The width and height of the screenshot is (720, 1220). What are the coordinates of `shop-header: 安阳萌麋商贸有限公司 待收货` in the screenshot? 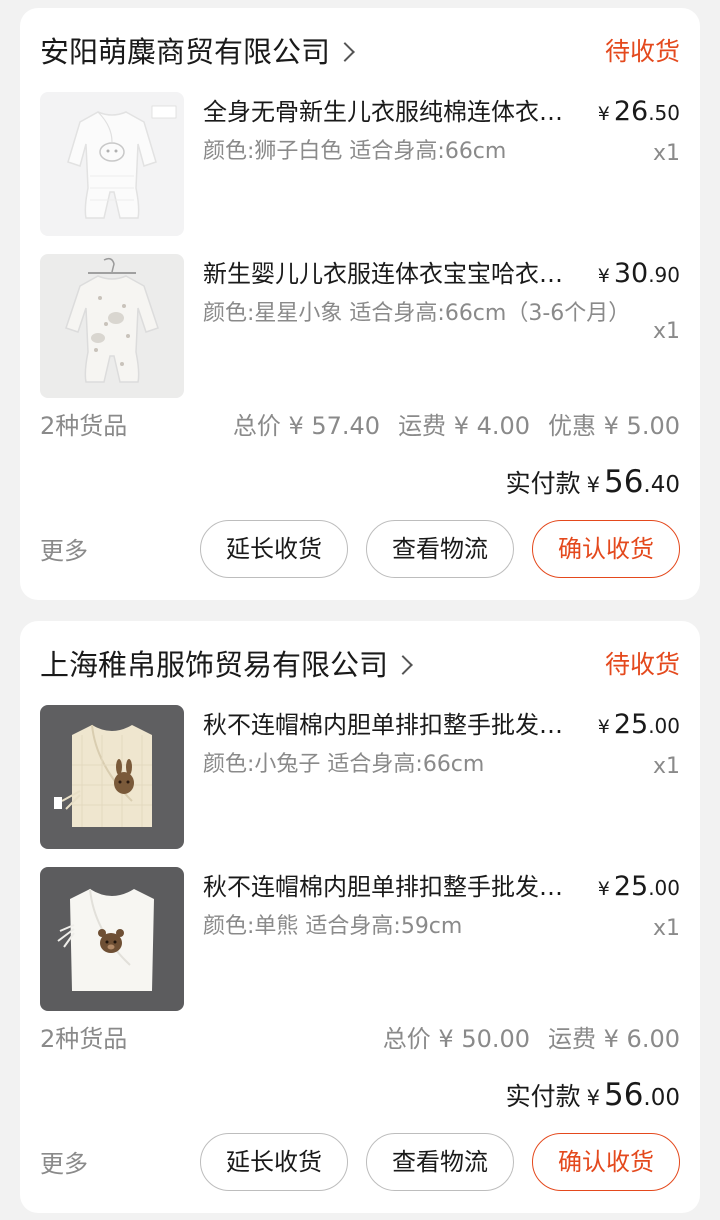 It's located at (360, 52).